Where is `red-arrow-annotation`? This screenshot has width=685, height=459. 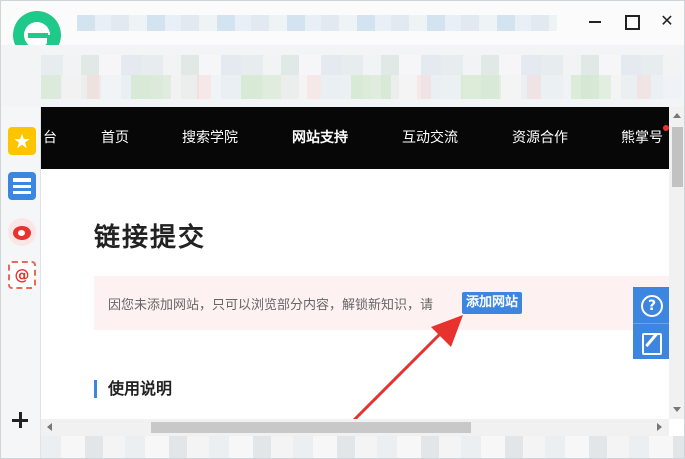 red-arrow-annotation is located at coordinates (406, 370).